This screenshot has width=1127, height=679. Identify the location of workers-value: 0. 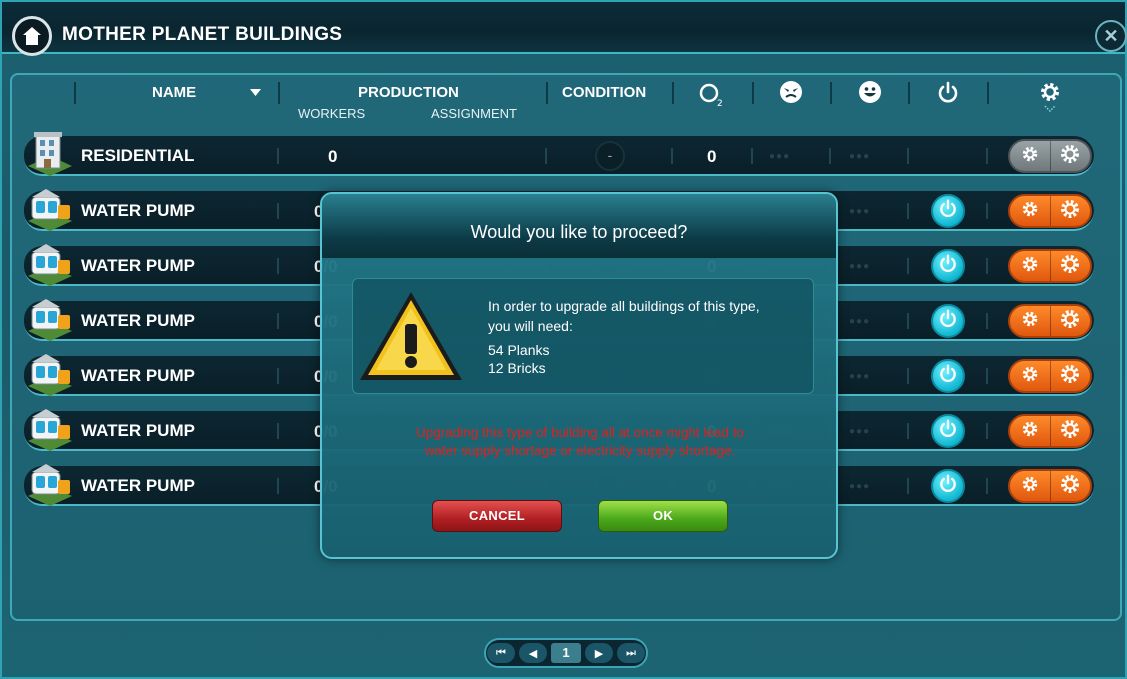
(333, 156).